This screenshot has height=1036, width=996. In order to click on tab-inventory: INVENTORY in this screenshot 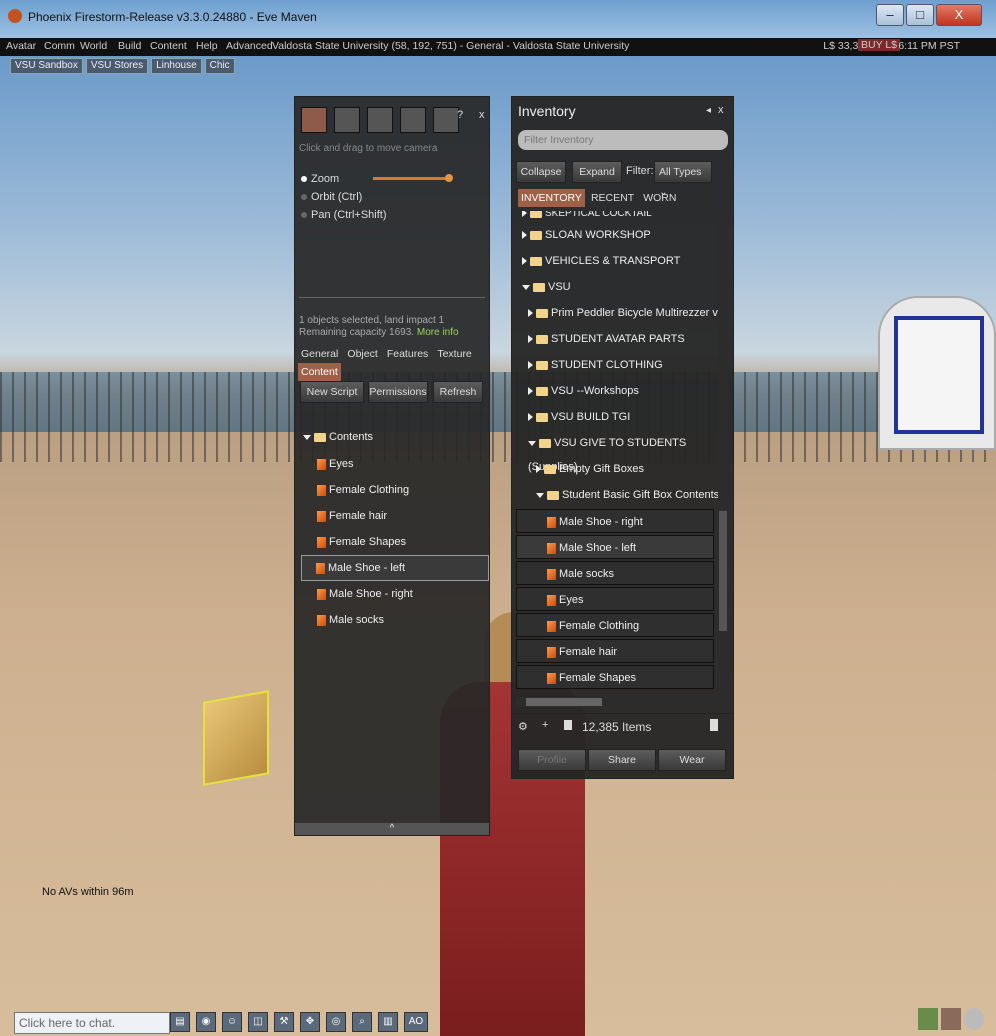, I will do `click(551, 198)`.